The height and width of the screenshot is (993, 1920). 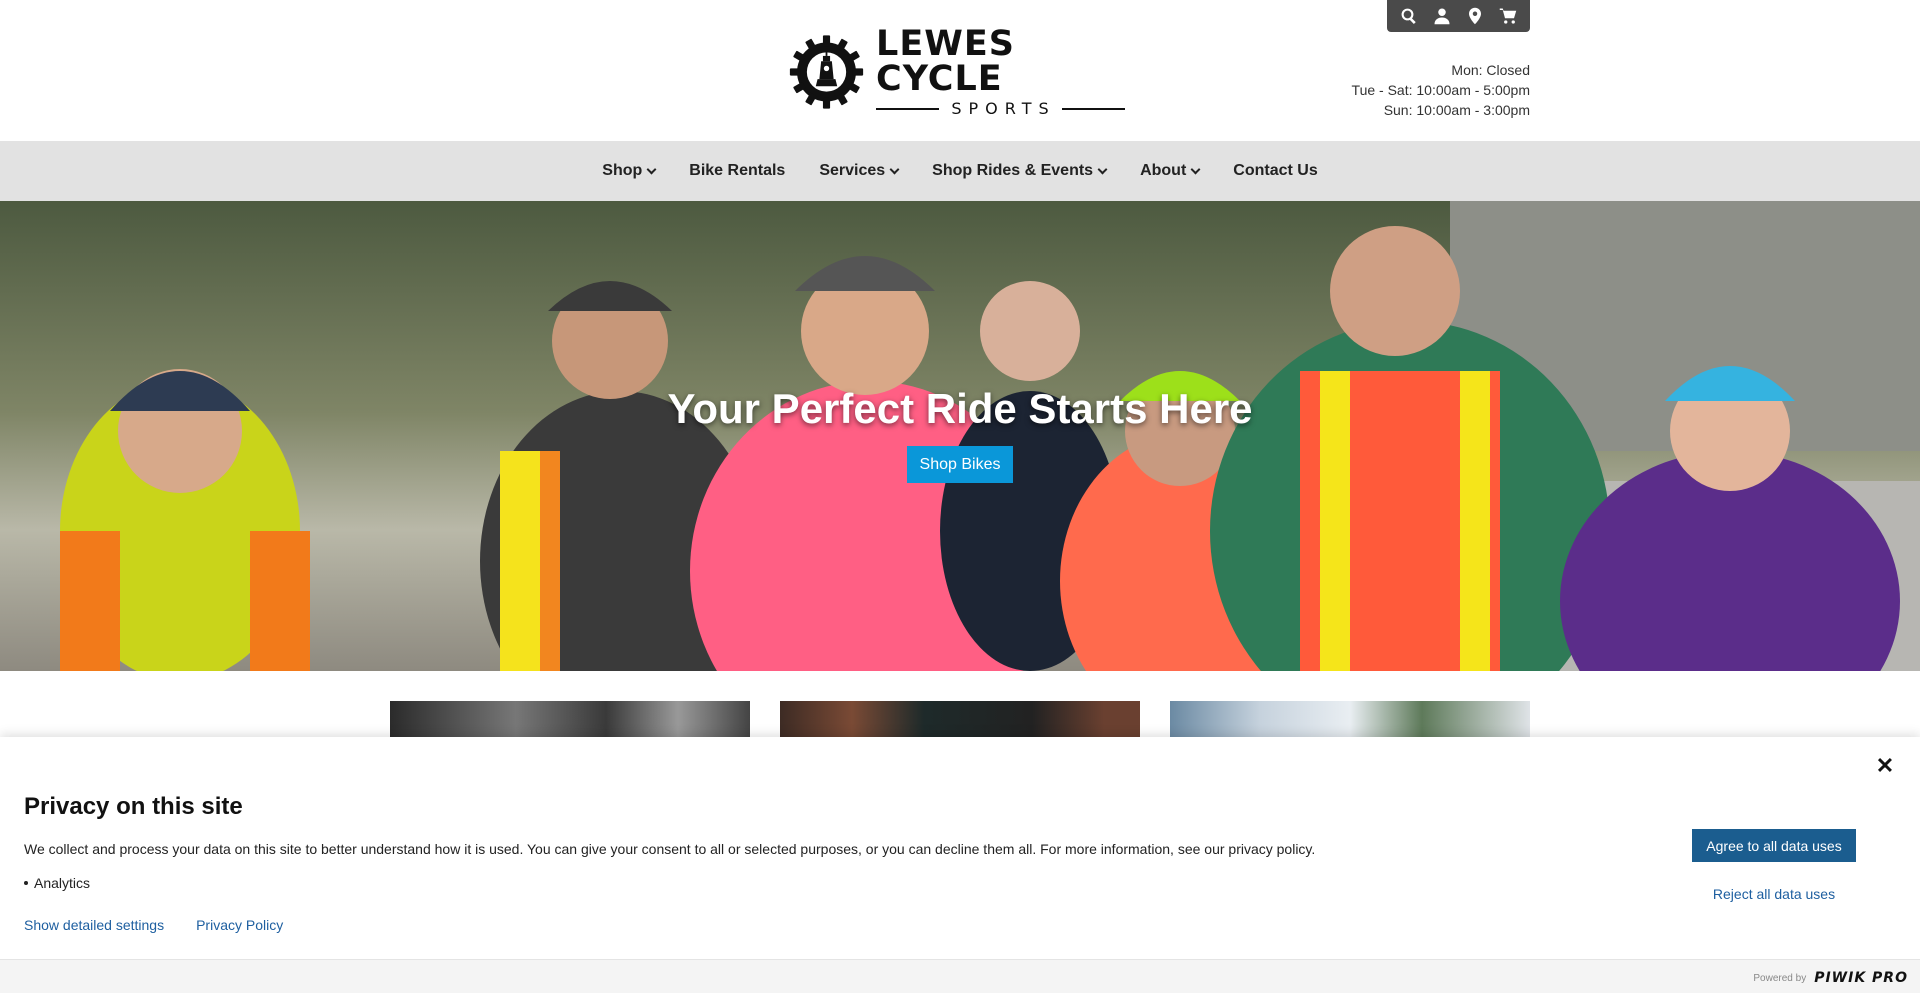 I want to click on bullet-icon, so click(x=26, y=883).